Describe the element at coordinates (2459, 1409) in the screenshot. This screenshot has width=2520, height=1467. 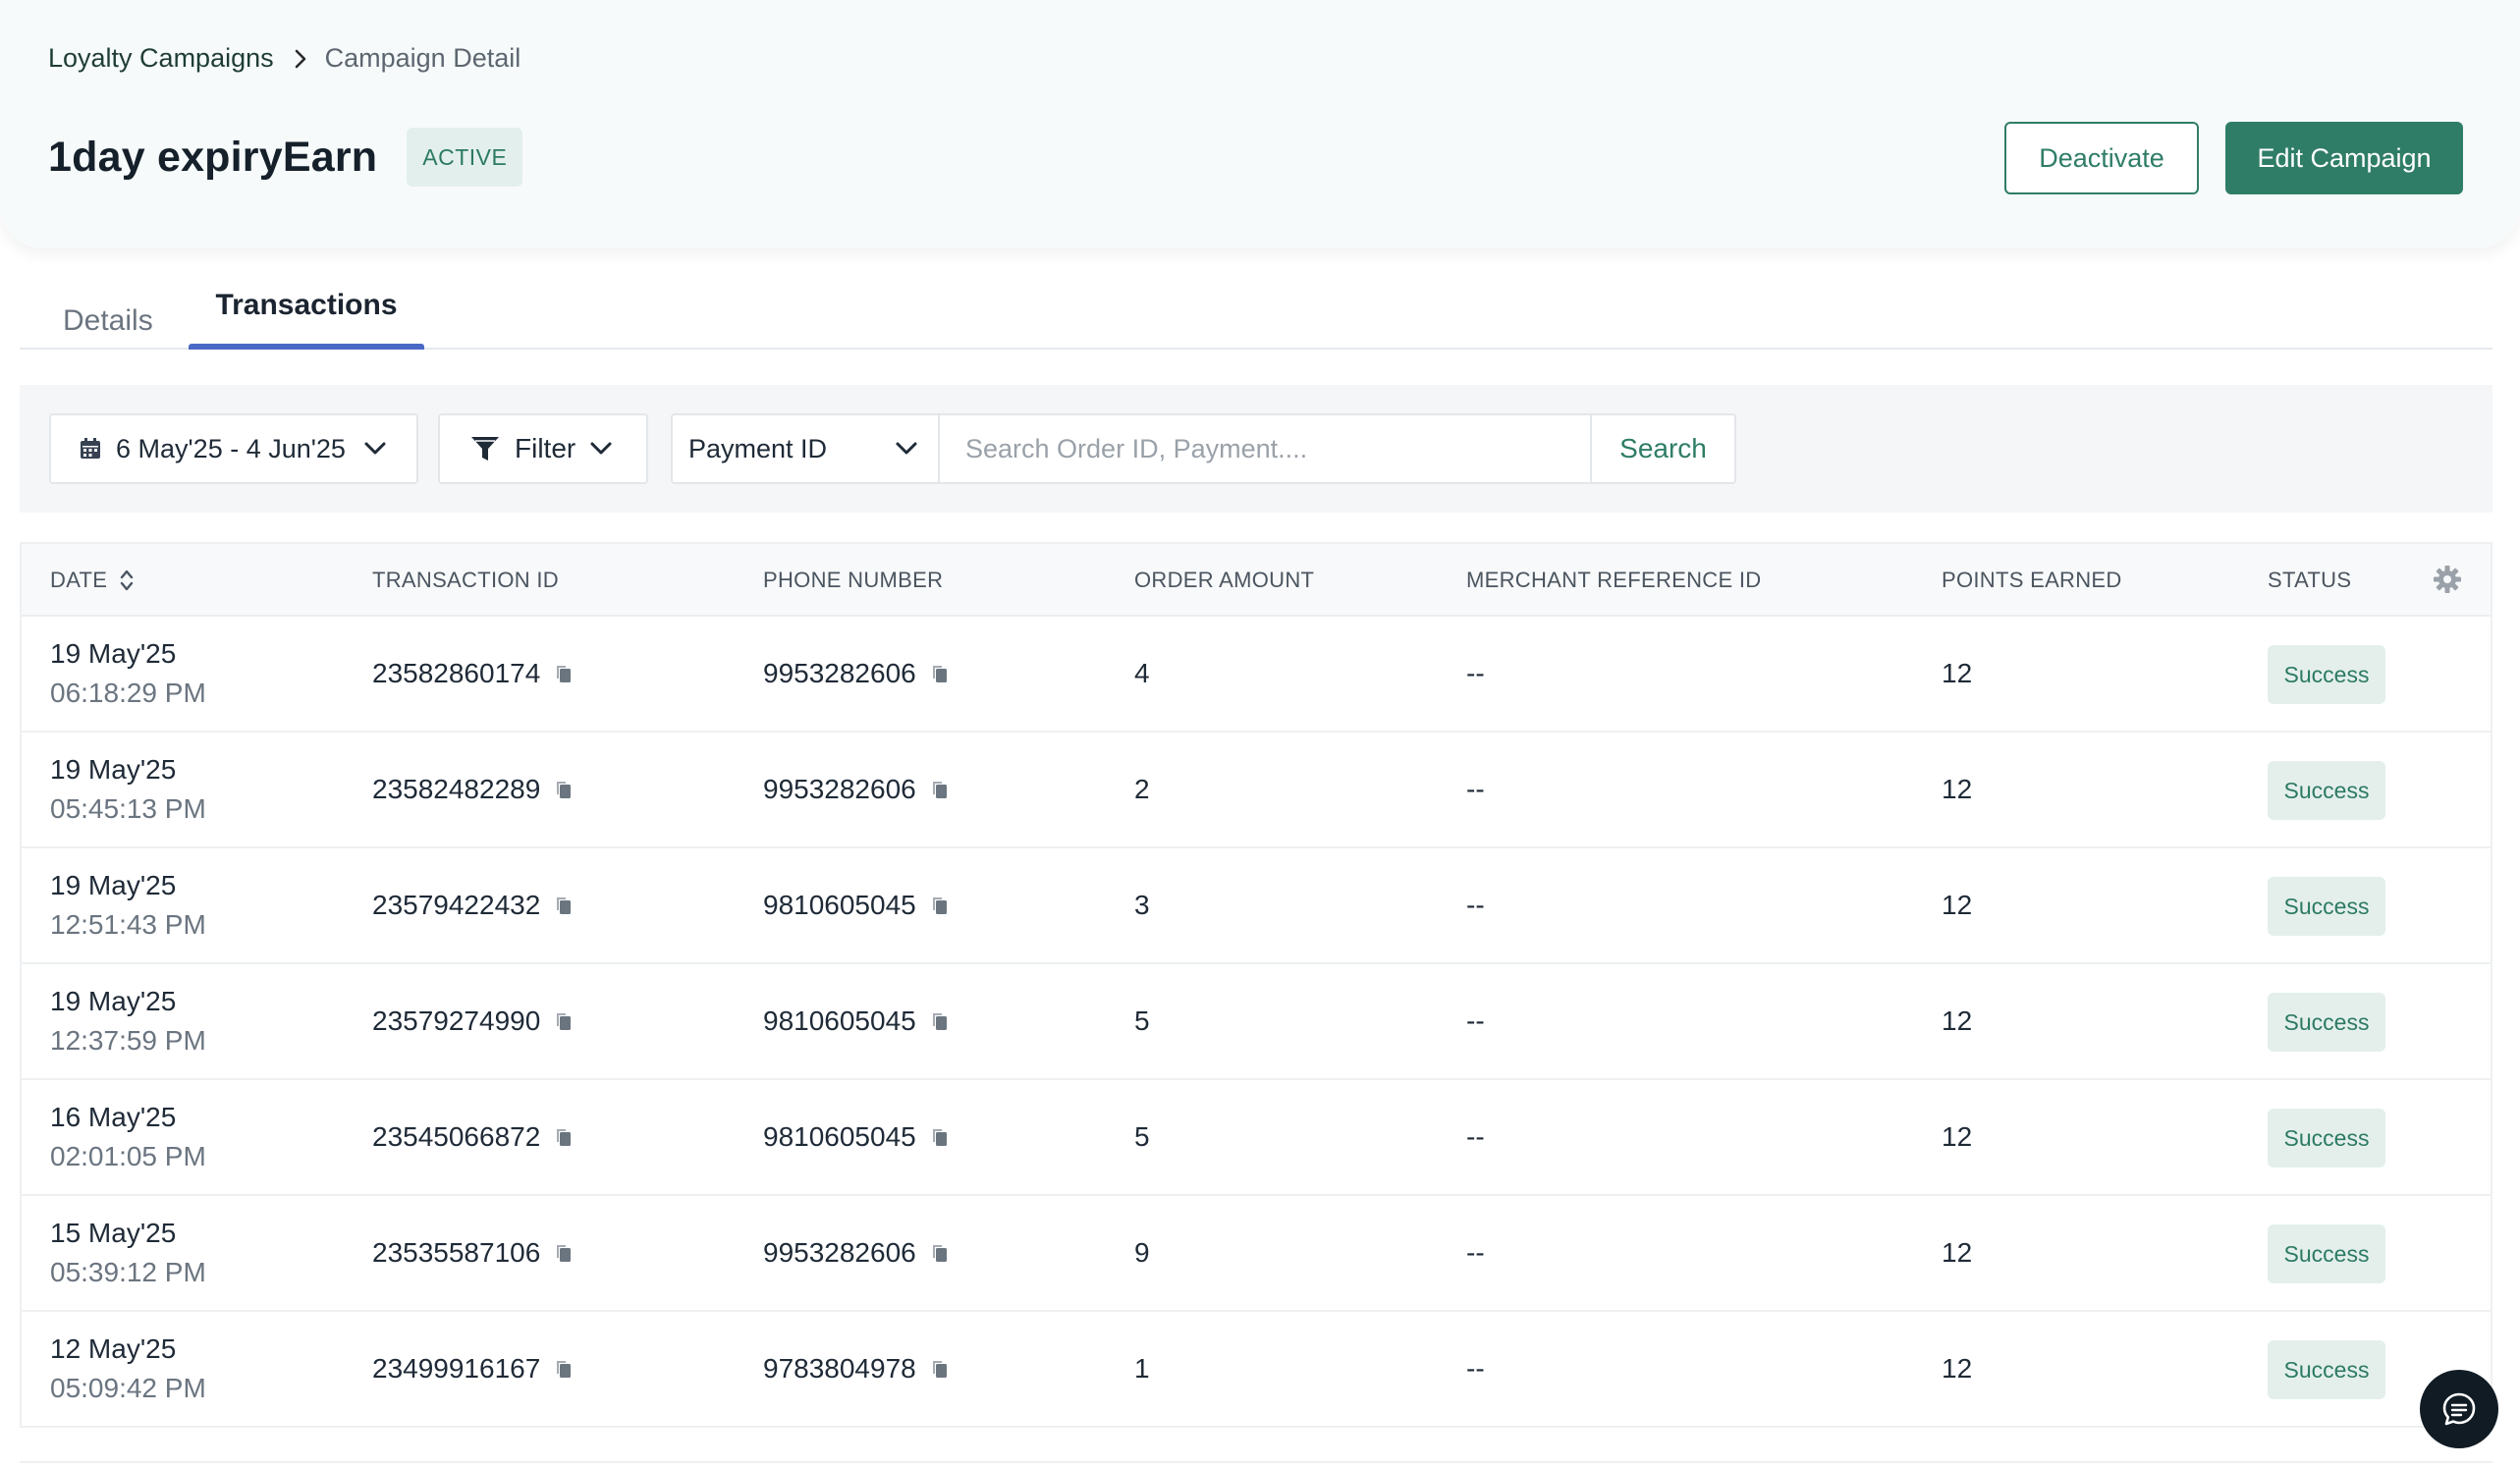
I see `chat-button` at that location.